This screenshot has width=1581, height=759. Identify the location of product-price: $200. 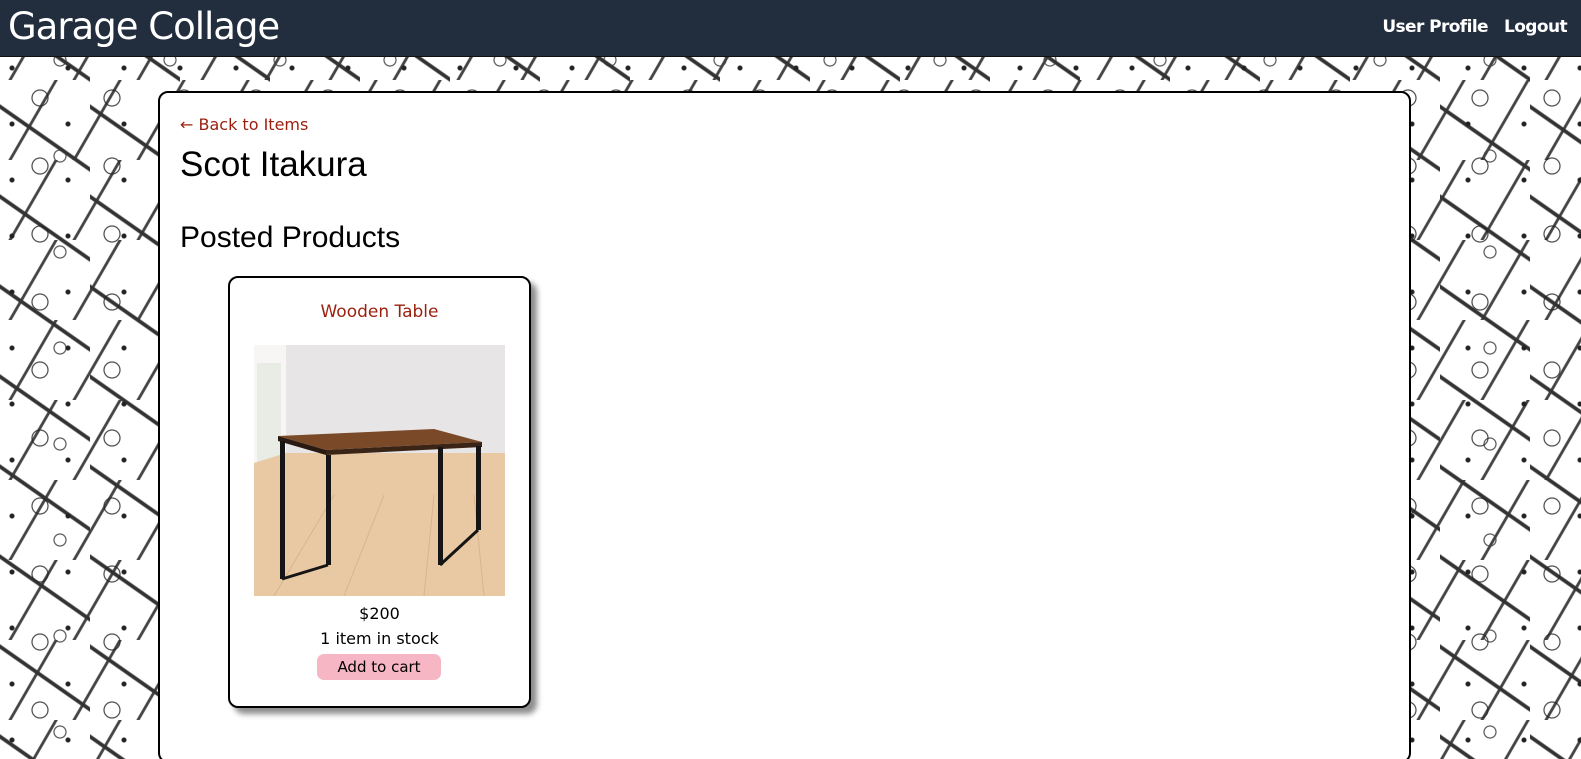
(379, 613).